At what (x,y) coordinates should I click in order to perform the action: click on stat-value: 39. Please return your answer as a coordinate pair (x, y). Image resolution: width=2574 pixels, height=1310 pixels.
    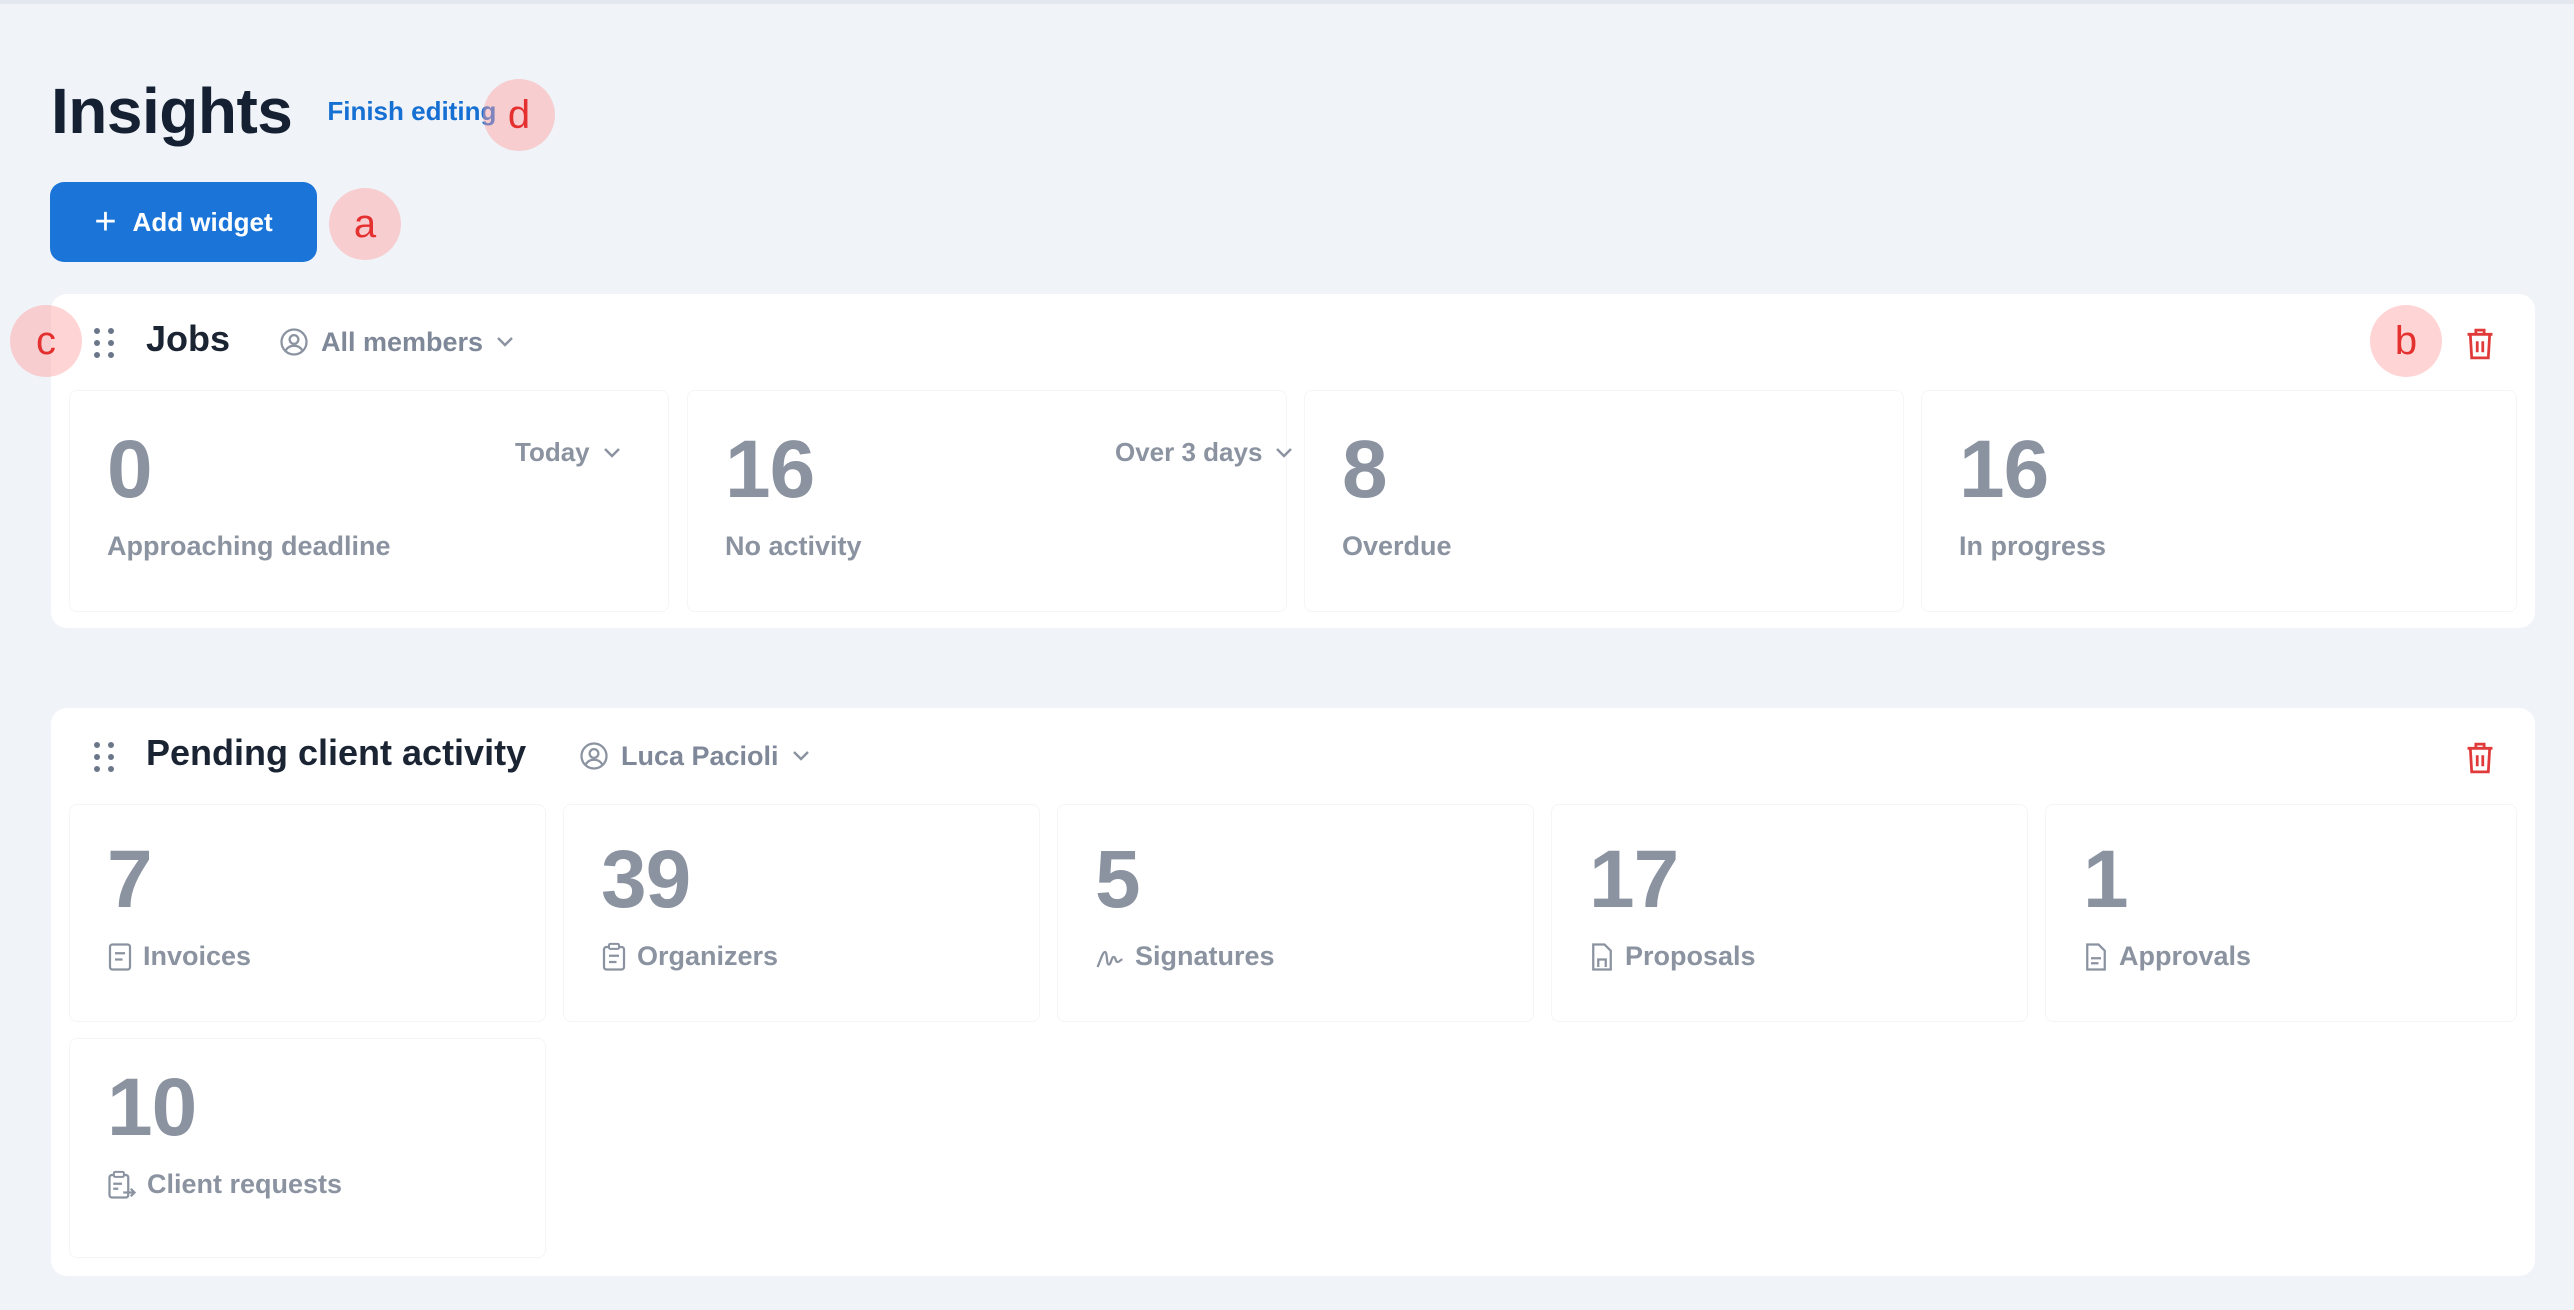
    Looking at the image, I should click on (646, 879).